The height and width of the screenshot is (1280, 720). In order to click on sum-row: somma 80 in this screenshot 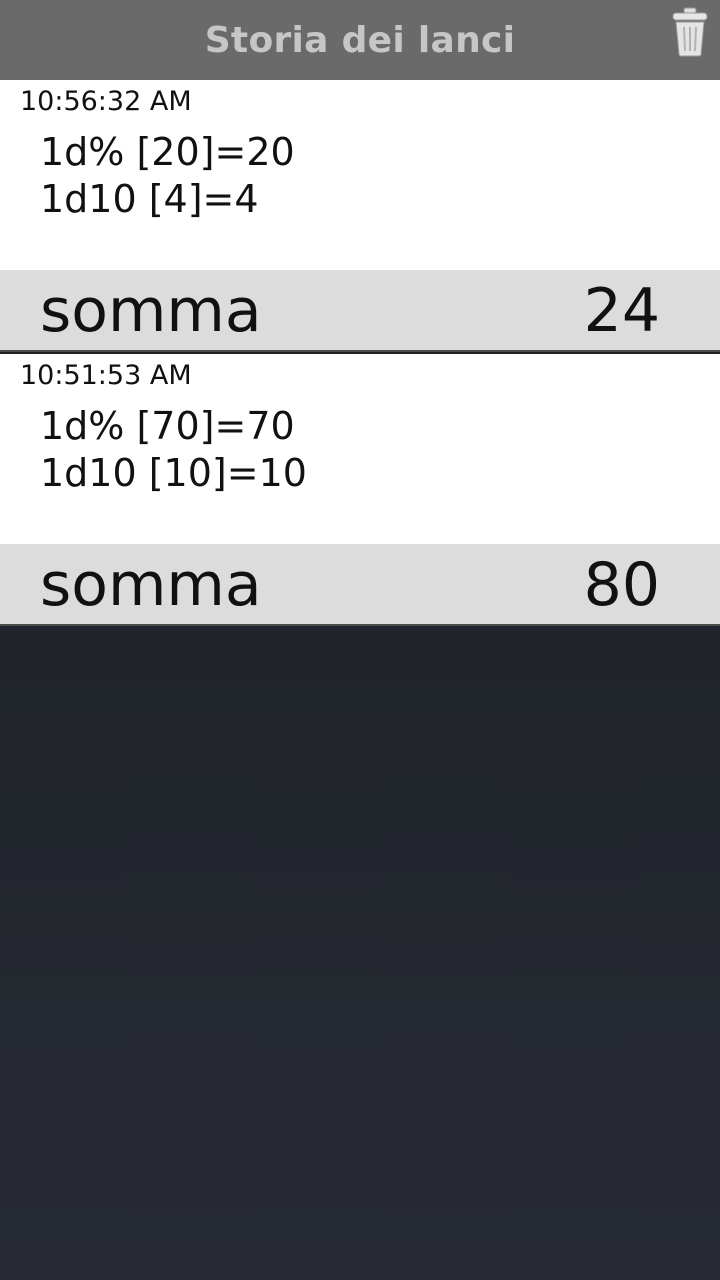, I will do `click(360, 585)`.